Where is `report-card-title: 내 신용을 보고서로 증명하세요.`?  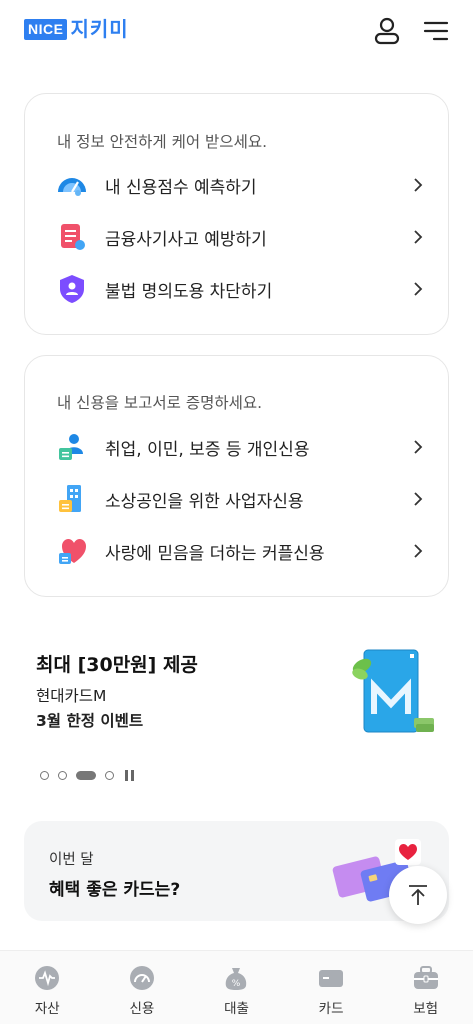 report-card-title: 내 신용을 보고서로 증명하세요. is located at coordinates (160, 403).